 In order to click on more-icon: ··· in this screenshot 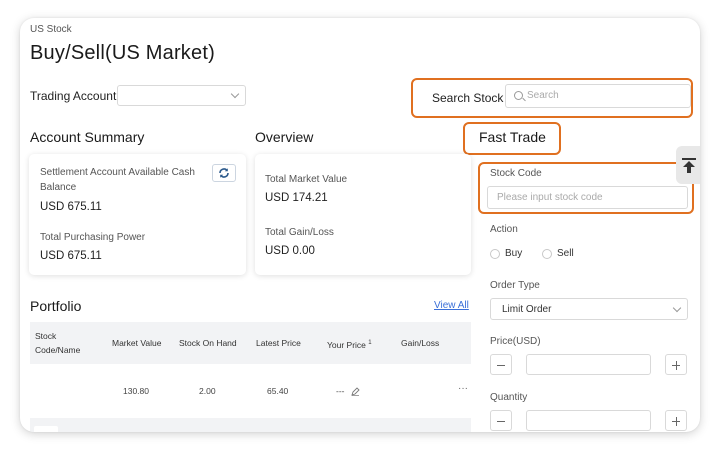, I will do `click(463, 388)`.